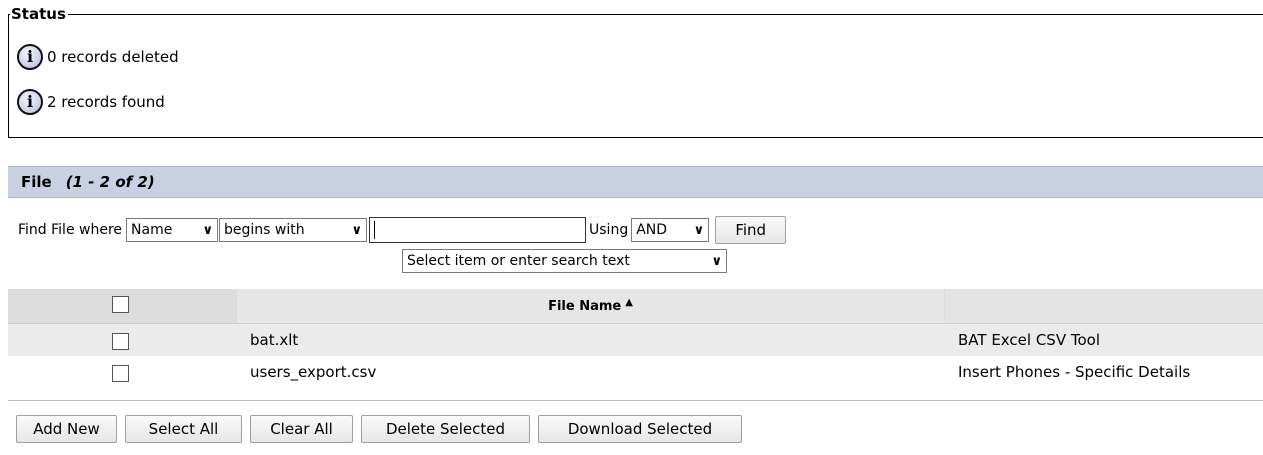  What do you see at coordinates (113, 57) in the screenshot?
I see `status-text: 0 records deleted` at bounding box center [113, 57].